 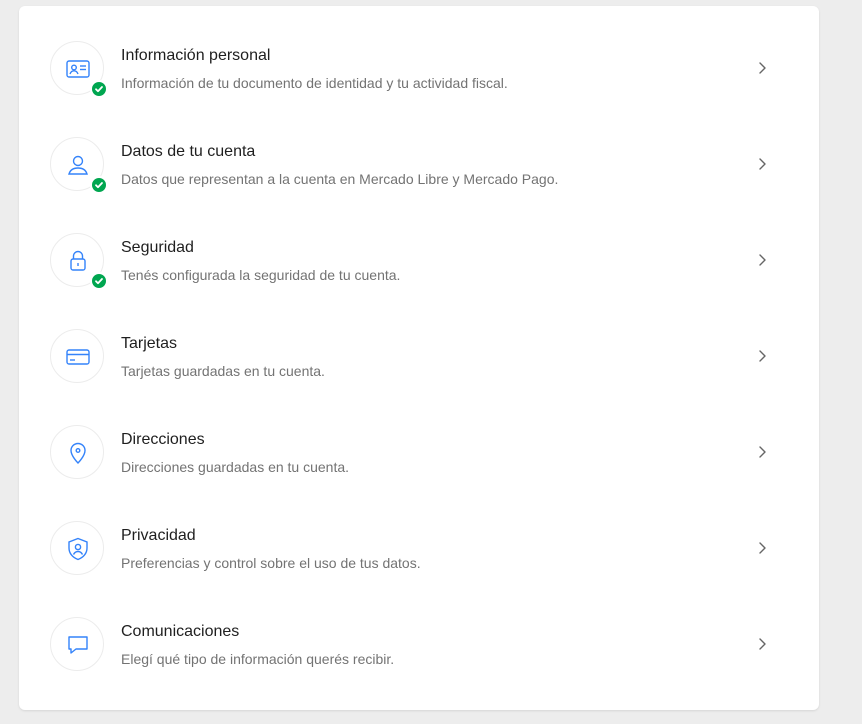 I want to click on chat-bubble-icon, so click(x=78, y=645).